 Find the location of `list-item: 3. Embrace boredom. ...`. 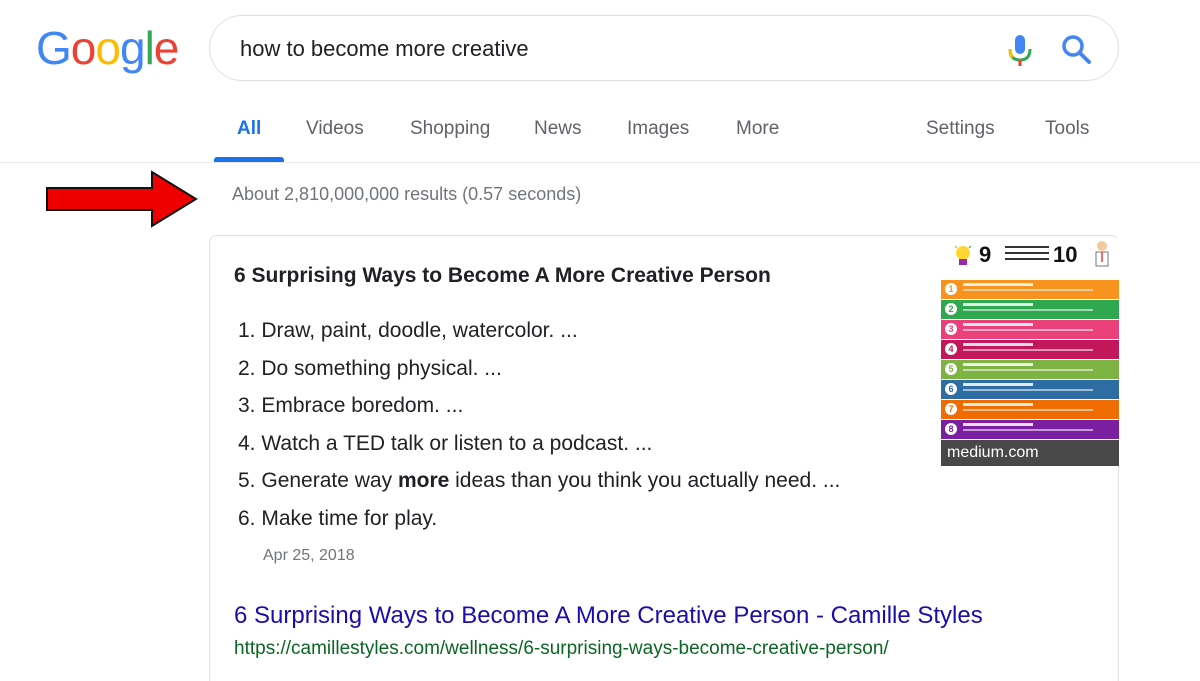

list-item: 3. Embrace boredom. ... is located at coordinates (539, 406).